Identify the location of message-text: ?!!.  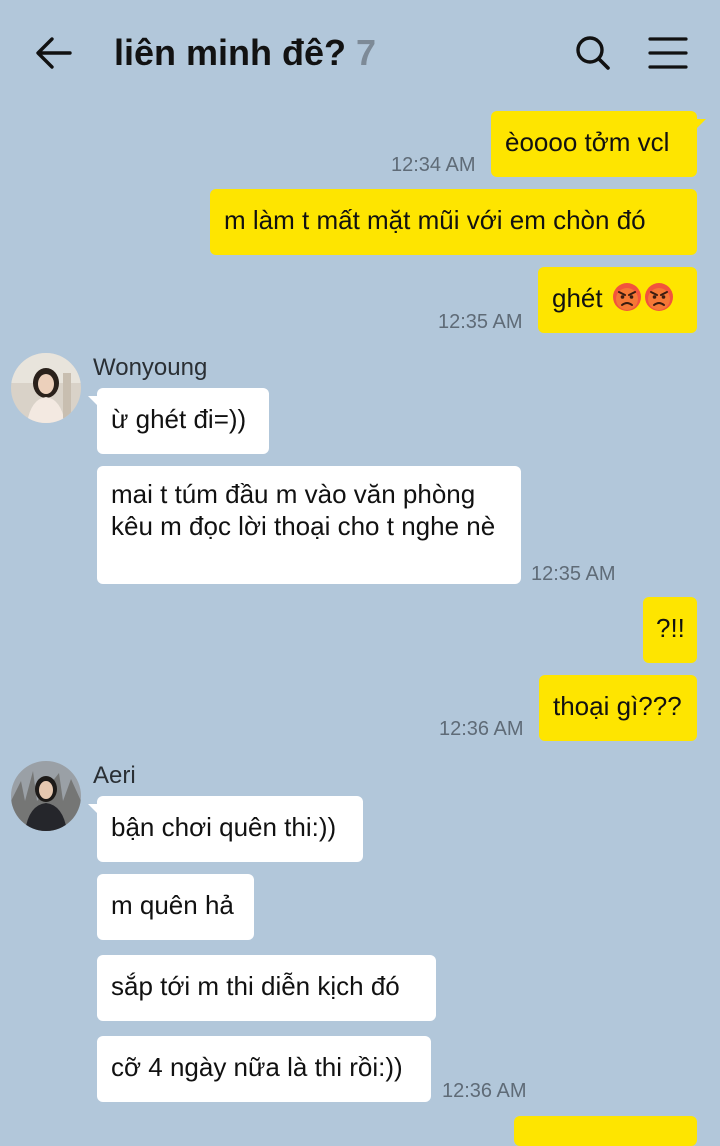
(670, 628).